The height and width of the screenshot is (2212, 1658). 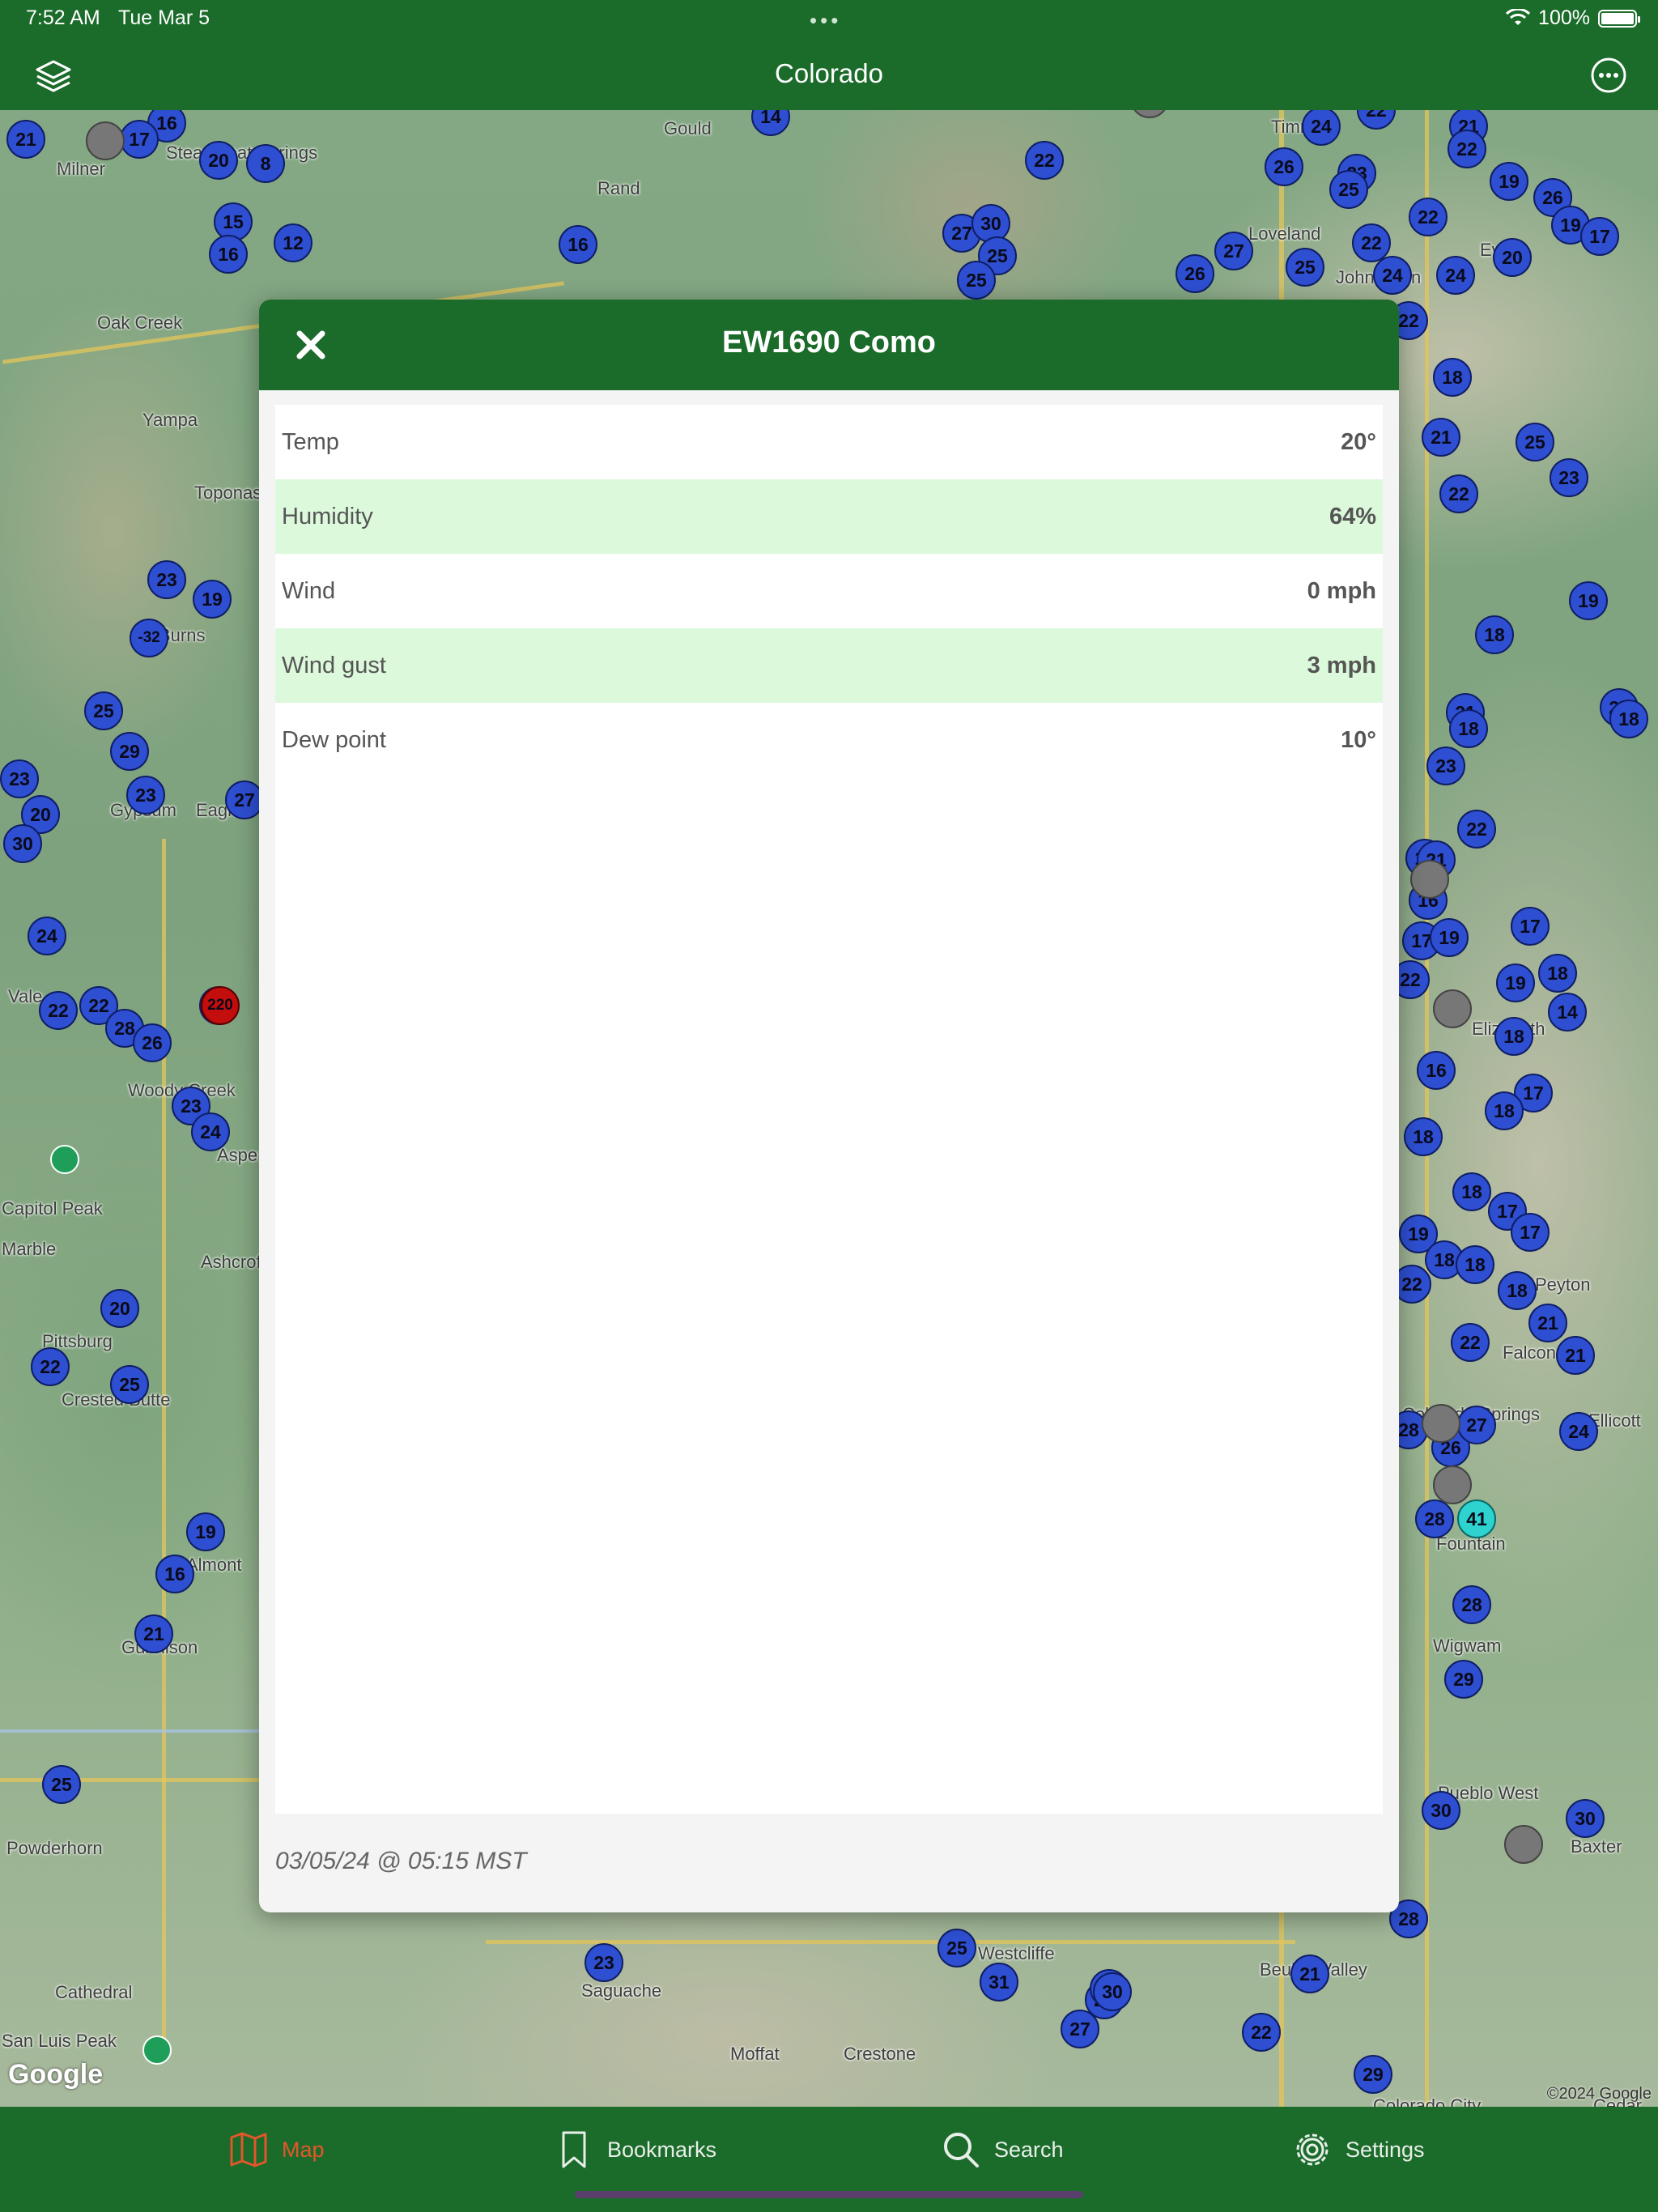 I want to click on tab-map: Map, so click(x=276, y=2149).